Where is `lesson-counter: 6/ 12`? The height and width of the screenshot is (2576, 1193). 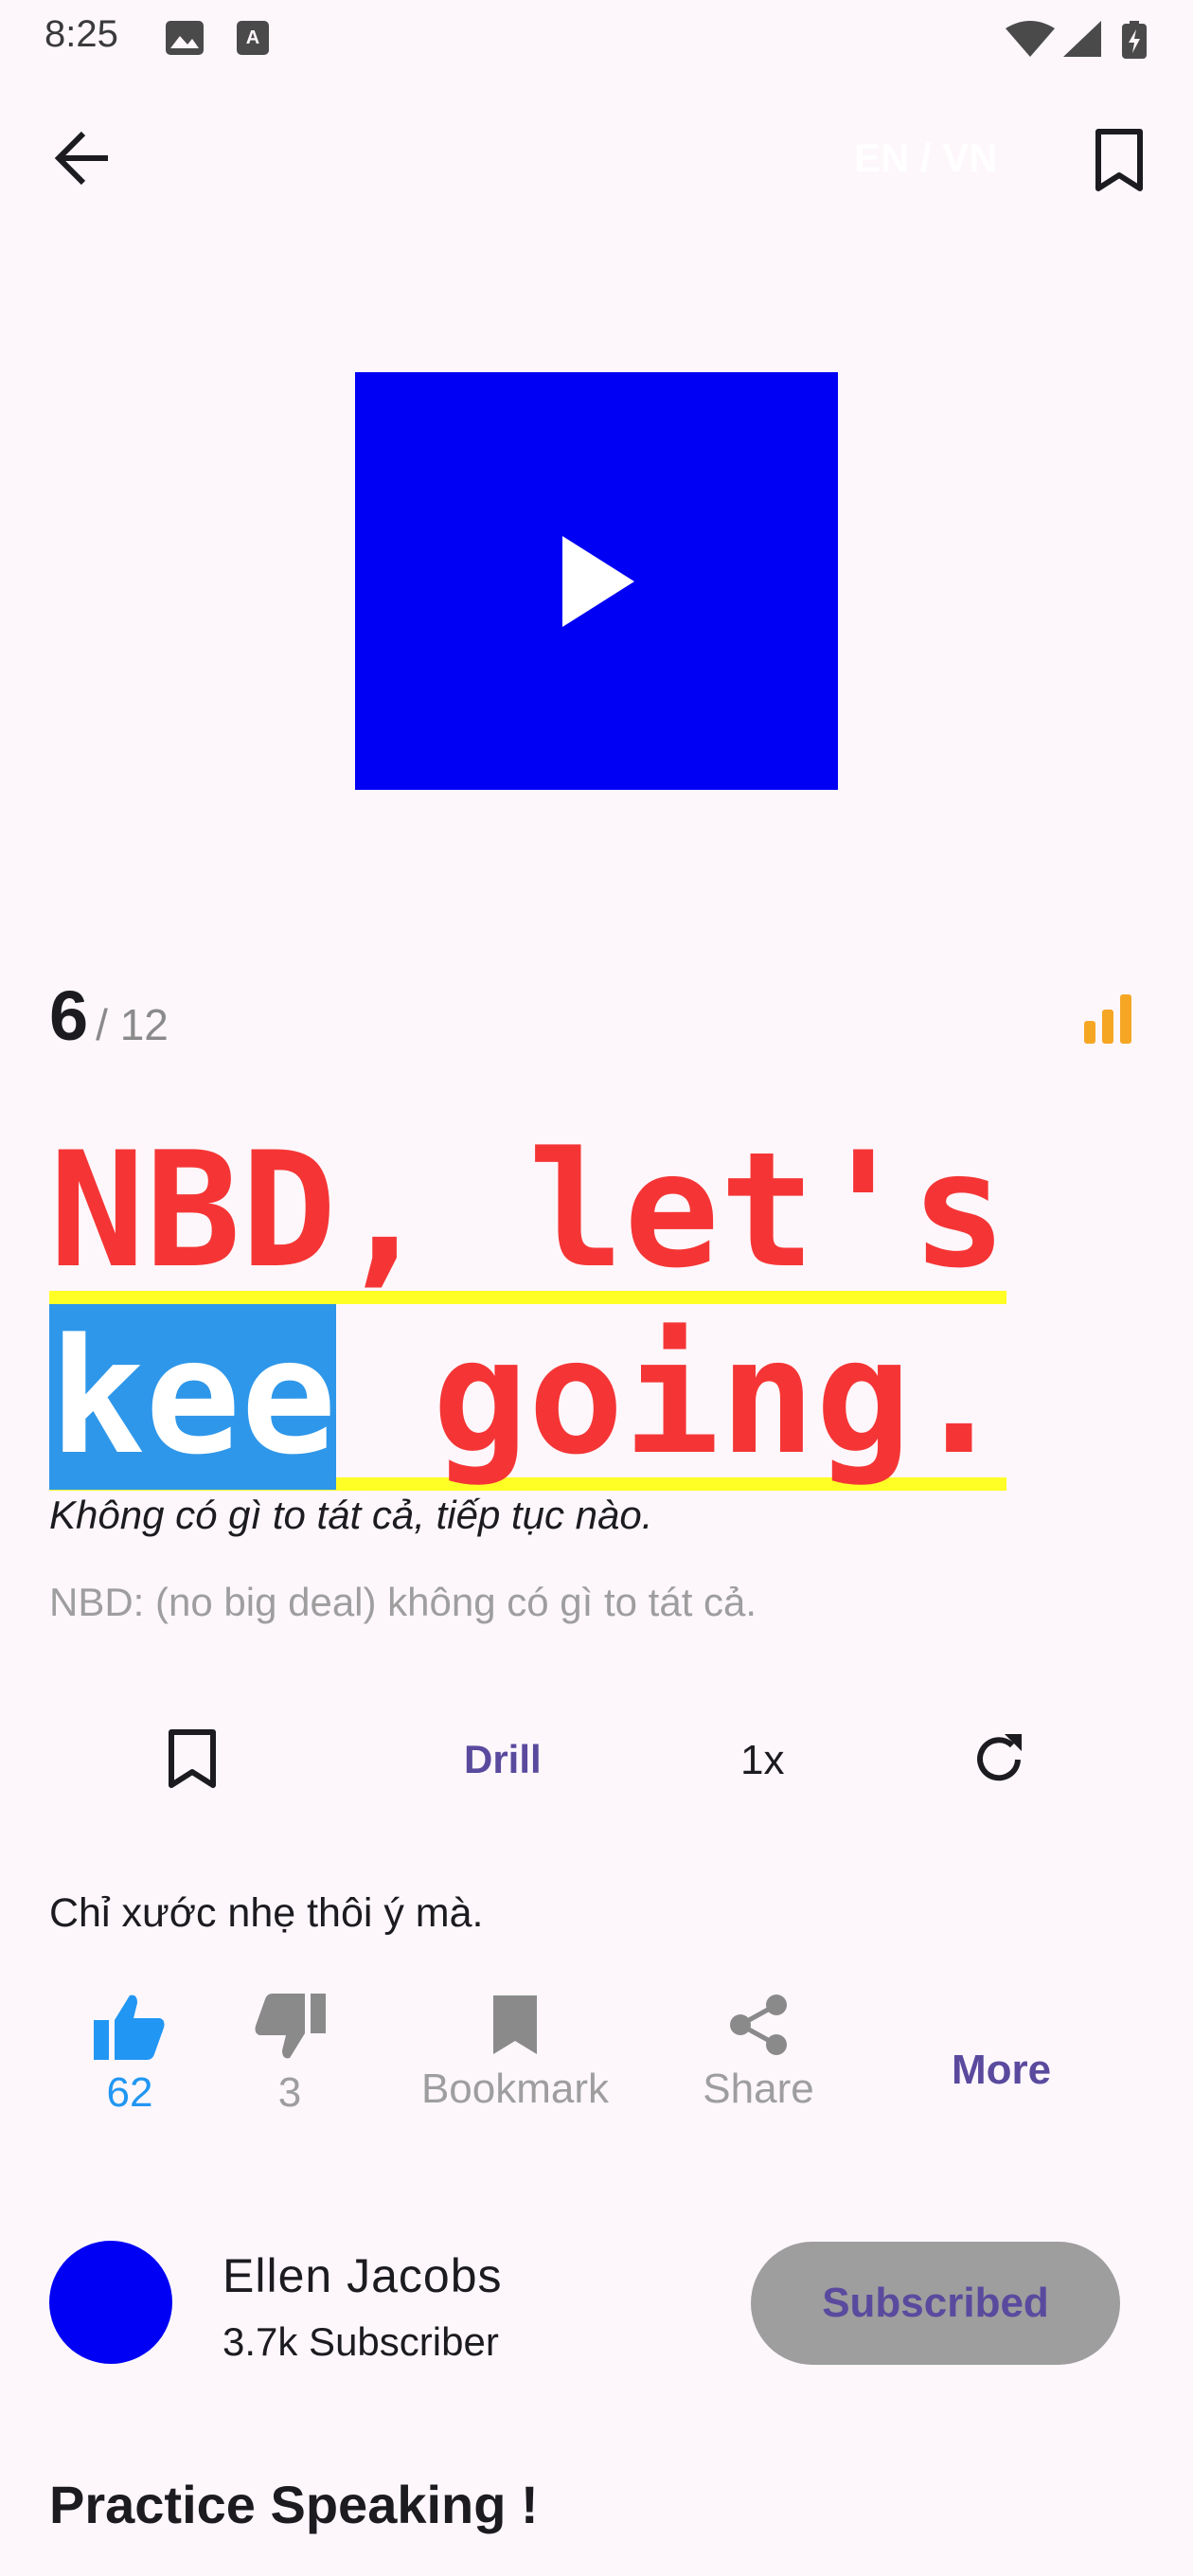 lesson-counter: 6/ 12 is located at coordinates (109, 1015).